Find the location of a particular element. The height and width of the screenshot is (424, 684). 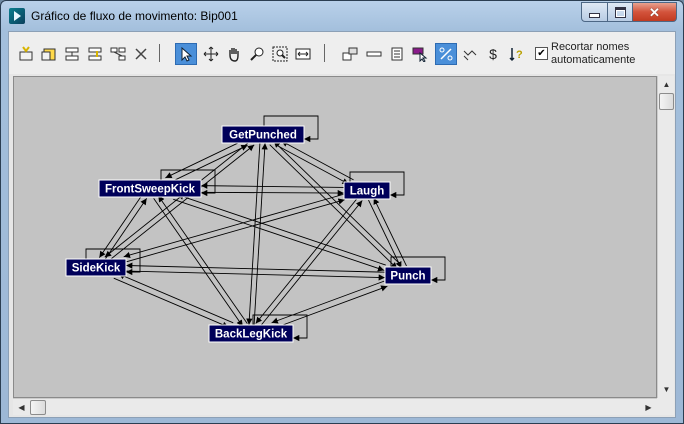

scroll-down-icon: ▼ is located at coordinates (666, 389).